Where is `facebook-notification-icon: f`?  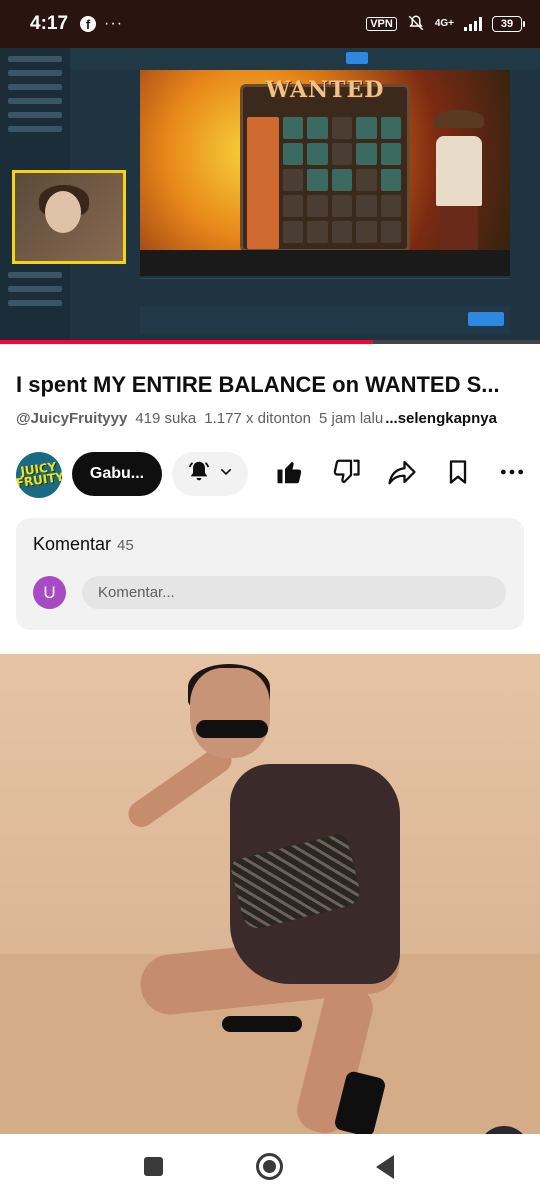
facebook-notification-icon: f is located at coordinates (88, 24).